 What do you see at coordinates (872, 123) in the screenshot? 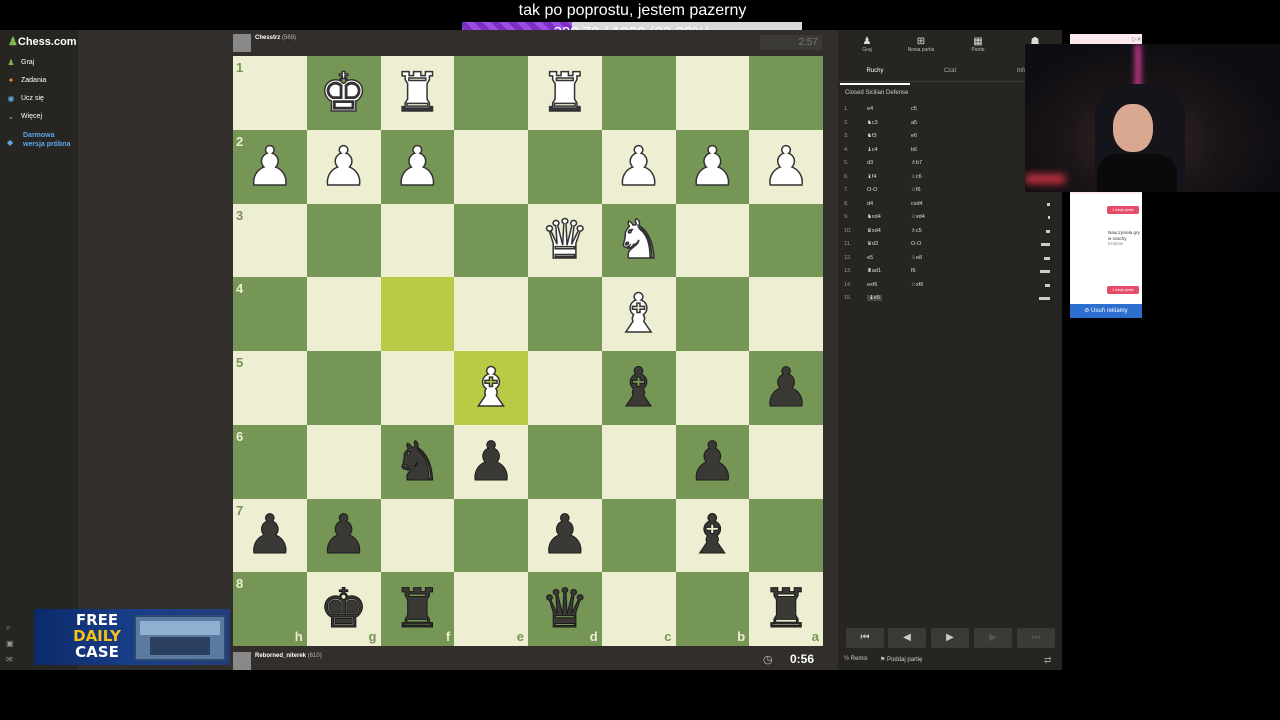
I see `white-move: ♞c3` at bounding box center [872, 123].